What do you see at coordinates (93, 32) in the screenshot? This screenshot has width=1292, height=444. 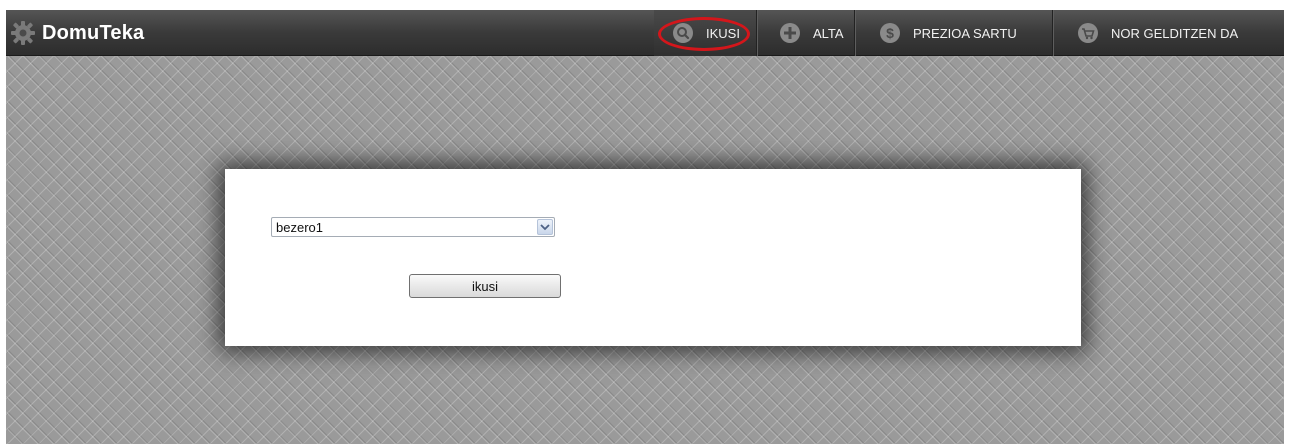 I see `app-title: DomuTeka` at bounding box center [93, 32].